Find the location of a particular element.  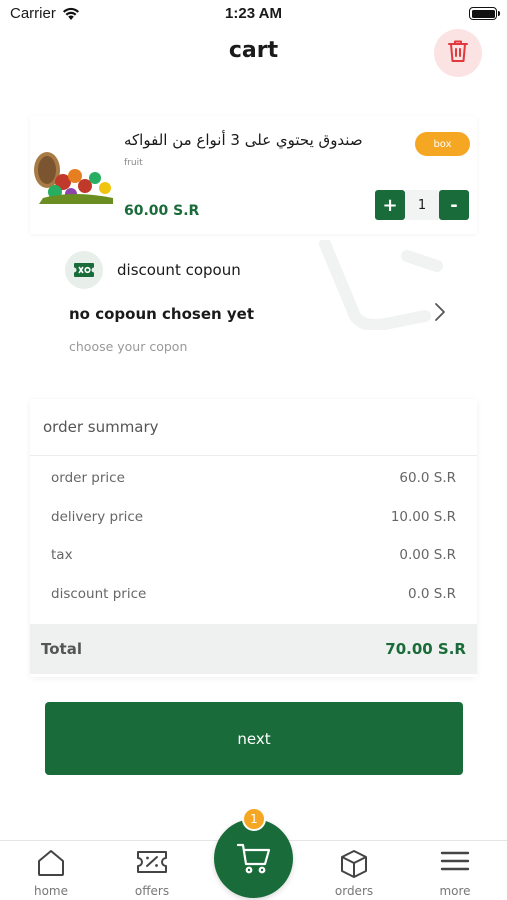

clock: 1:23 AM is located at coordinates (253, 13).